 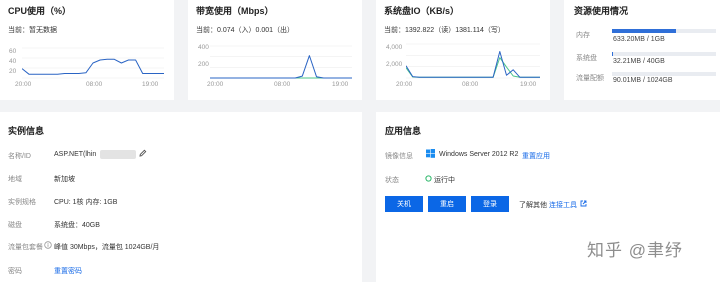 I want to click on cpu-ytick: 40, so click(x=13, y=61).